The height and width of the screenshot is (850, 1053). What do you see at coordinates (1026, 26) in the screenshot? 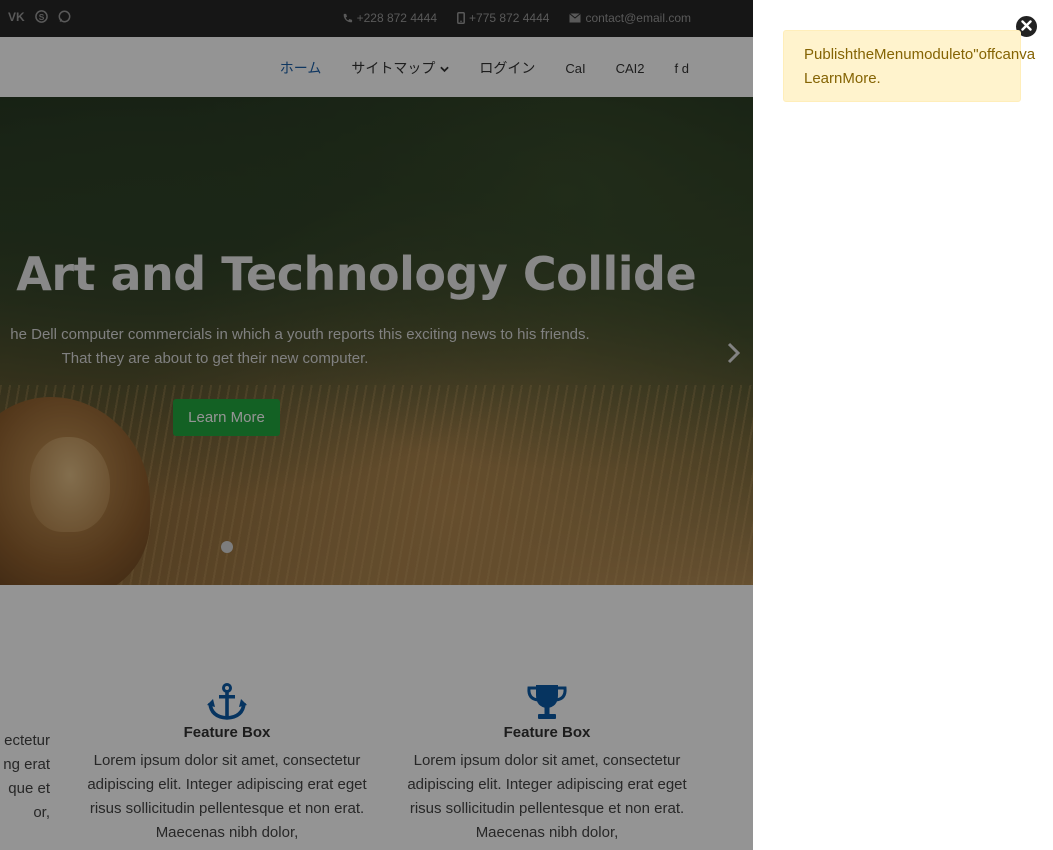
I see `close-icon` at bounding box center [1026, 26].